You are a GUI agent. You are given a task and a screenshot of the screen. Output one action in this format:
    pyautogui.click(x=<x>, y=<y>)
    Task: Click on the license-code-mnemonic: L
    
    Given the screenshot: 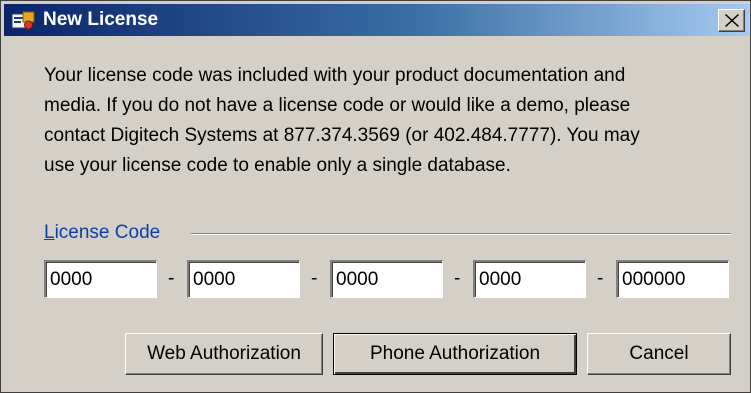 What is the action you would take?
    pyautogui.click(x=49, y=232)
    